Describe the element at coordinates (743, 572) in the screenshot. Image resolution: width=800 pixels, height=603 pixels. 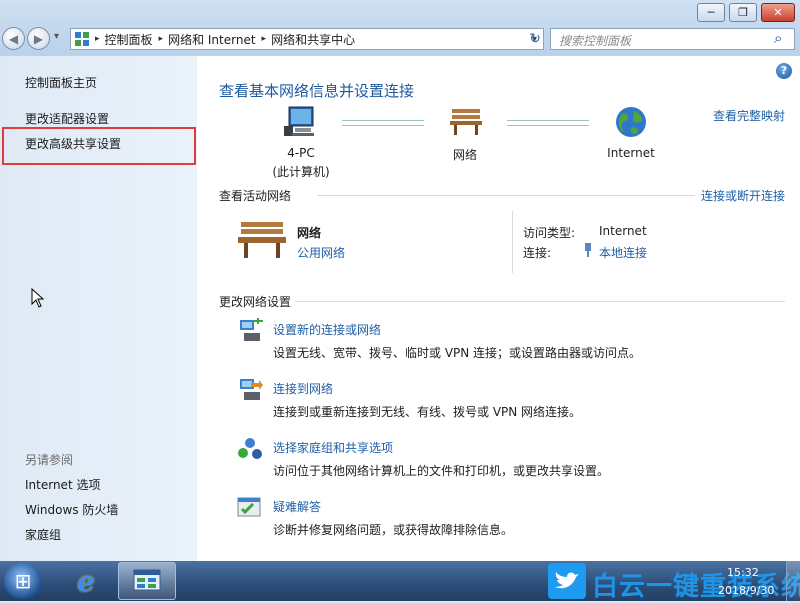
I see `clock-time: 15:32` at that location.